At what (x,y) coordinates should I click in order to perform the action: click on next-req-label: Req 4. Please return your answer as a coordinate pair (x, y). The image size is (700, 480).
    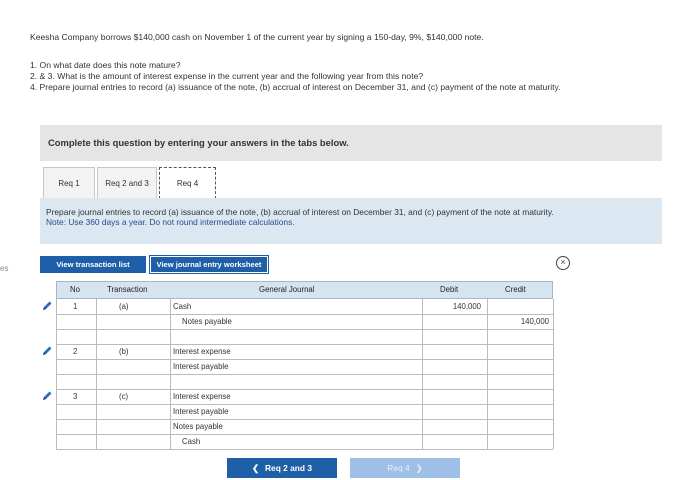
    Looking at the image, I should click on (398, 468).